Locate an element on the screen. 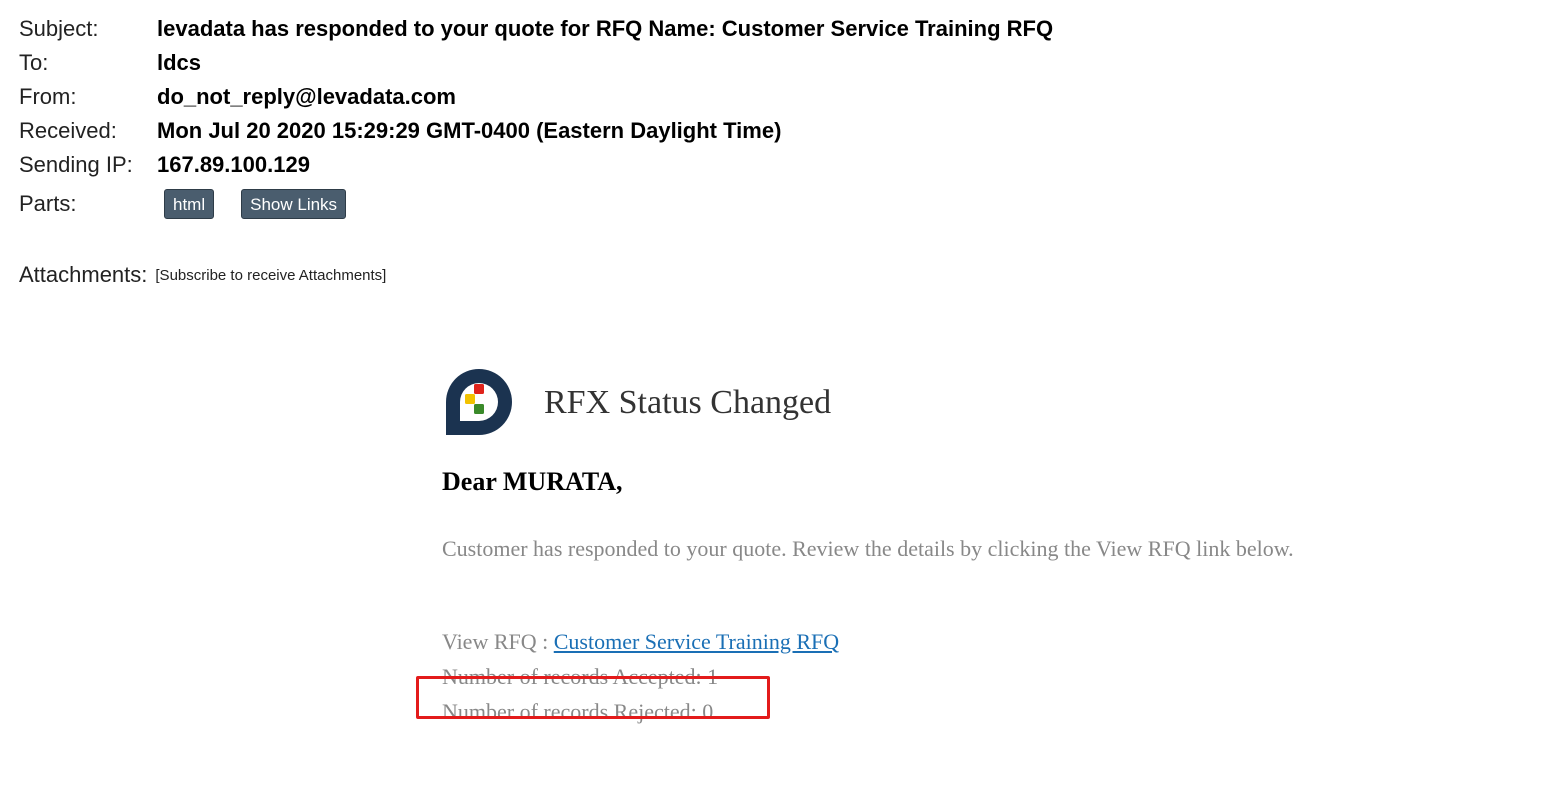  greeting: Dear MURATA, is located at coordinates (532, 481).